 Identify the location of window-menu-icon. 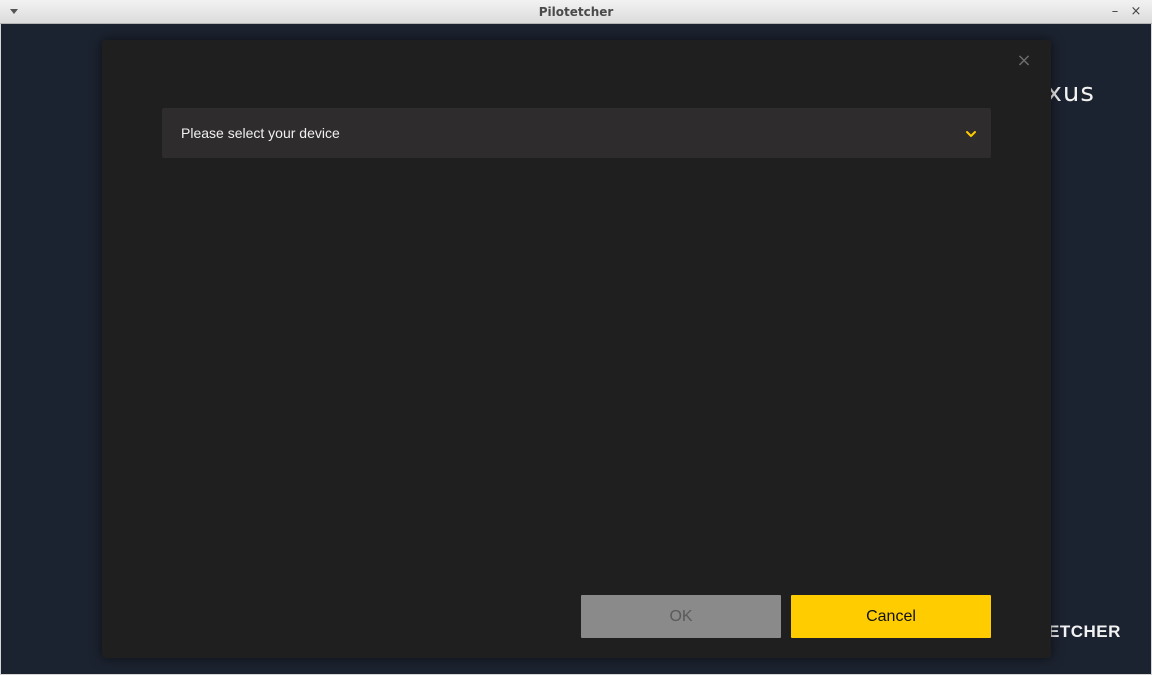
(14, 12).